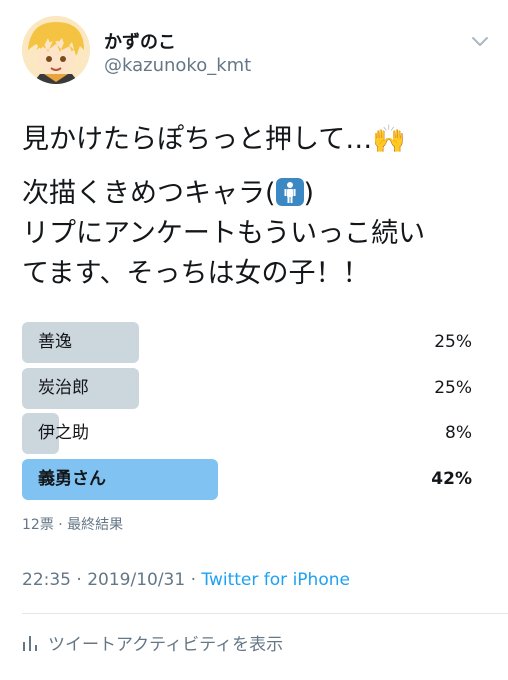 This screenshot has width=508, height=680. What do you see at coordinates (63, 433) in the screenshot?
I see `poll-option-label: 伊之助` at bounding box center [63, 433].